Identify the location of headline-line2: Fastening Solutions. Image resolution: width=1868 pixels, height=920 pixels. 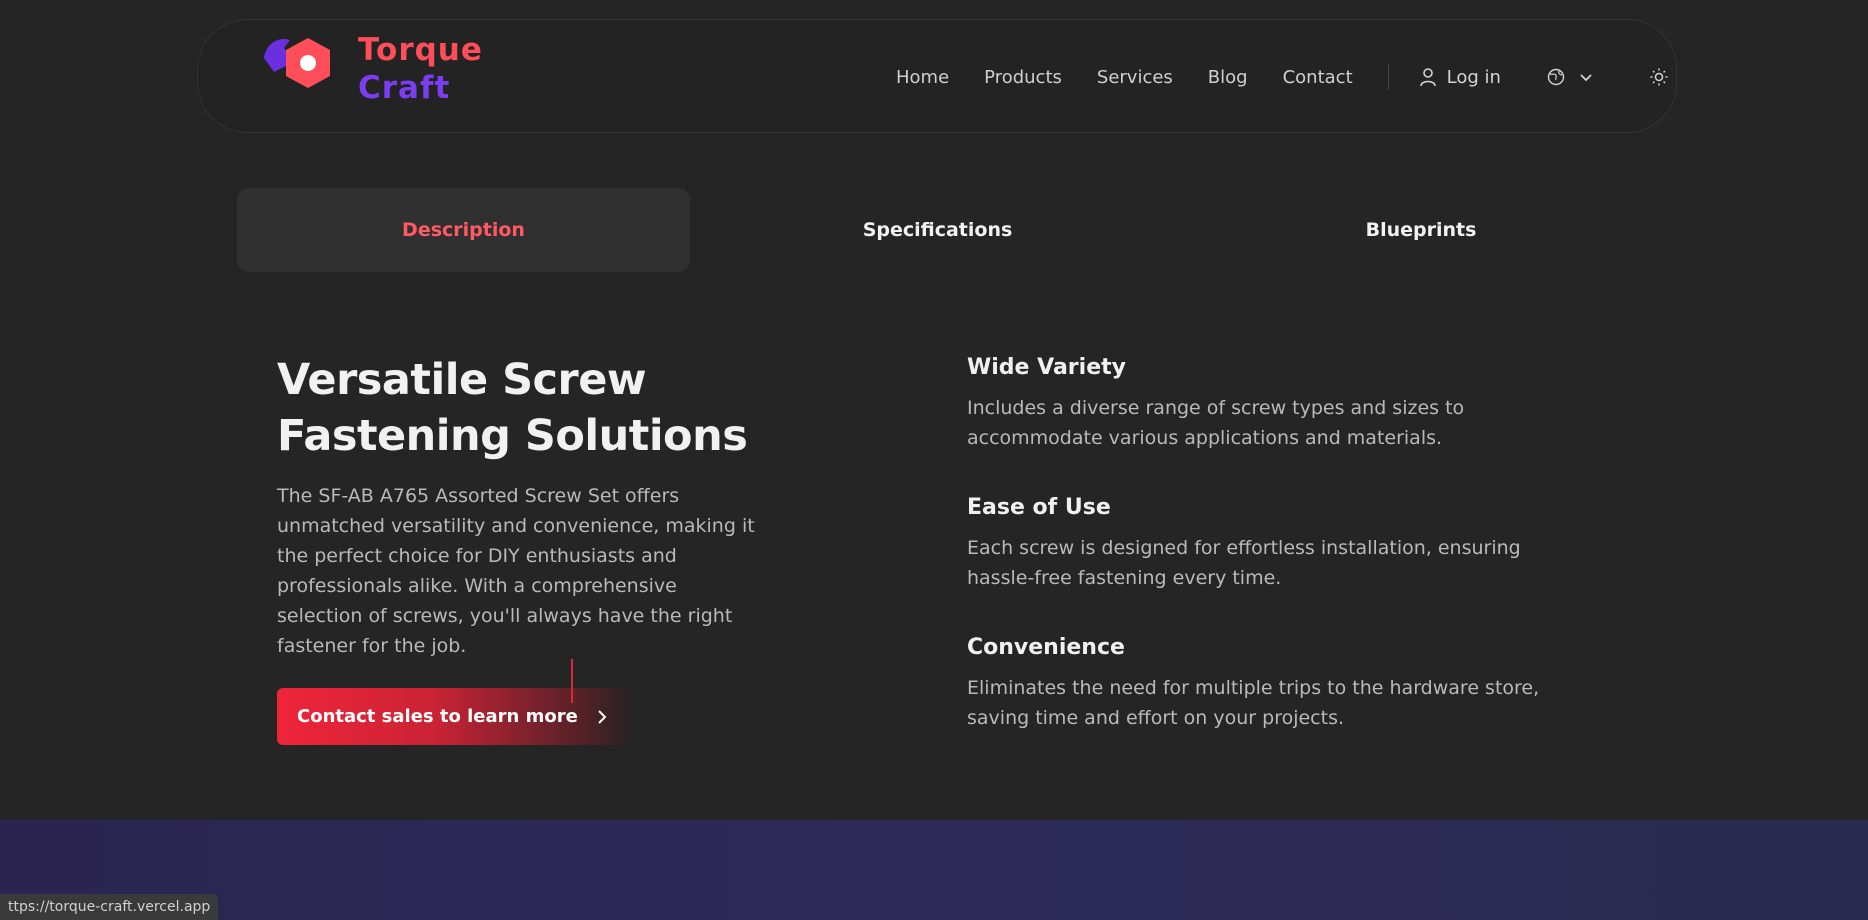
(512, 436).